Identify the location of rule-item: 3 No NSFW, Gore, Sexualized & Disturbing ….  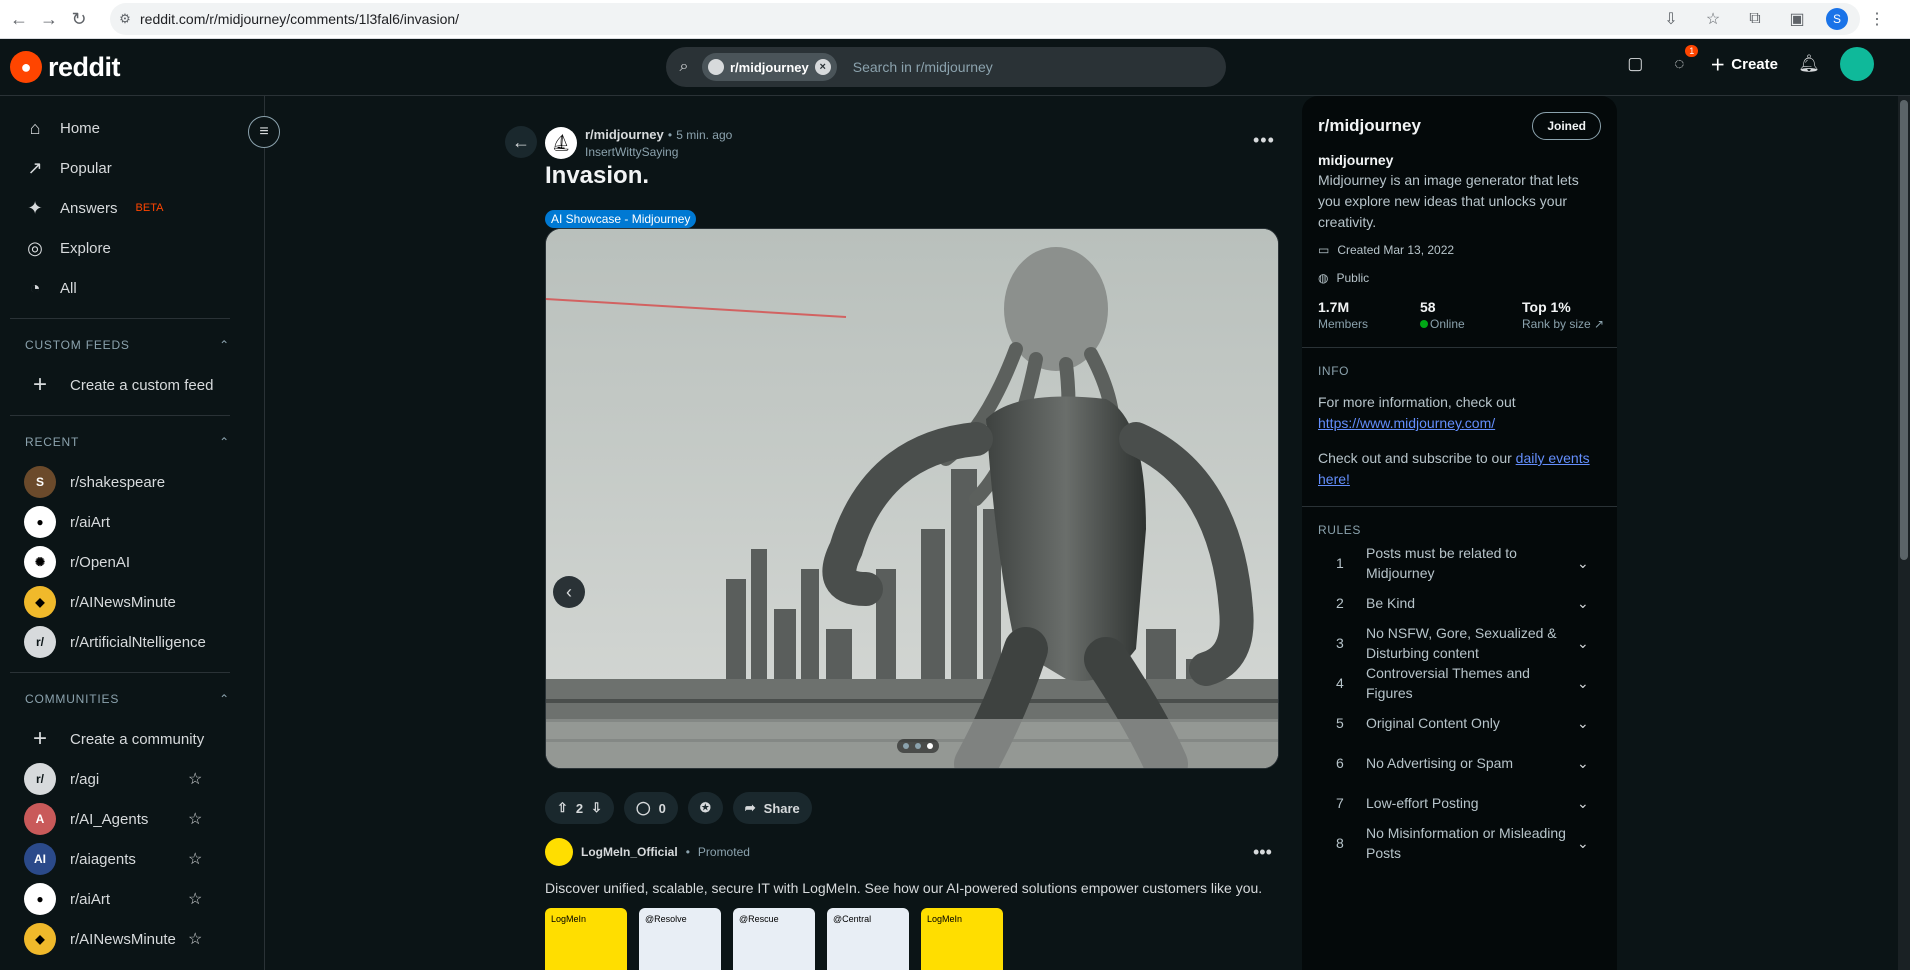
(1459, 643).